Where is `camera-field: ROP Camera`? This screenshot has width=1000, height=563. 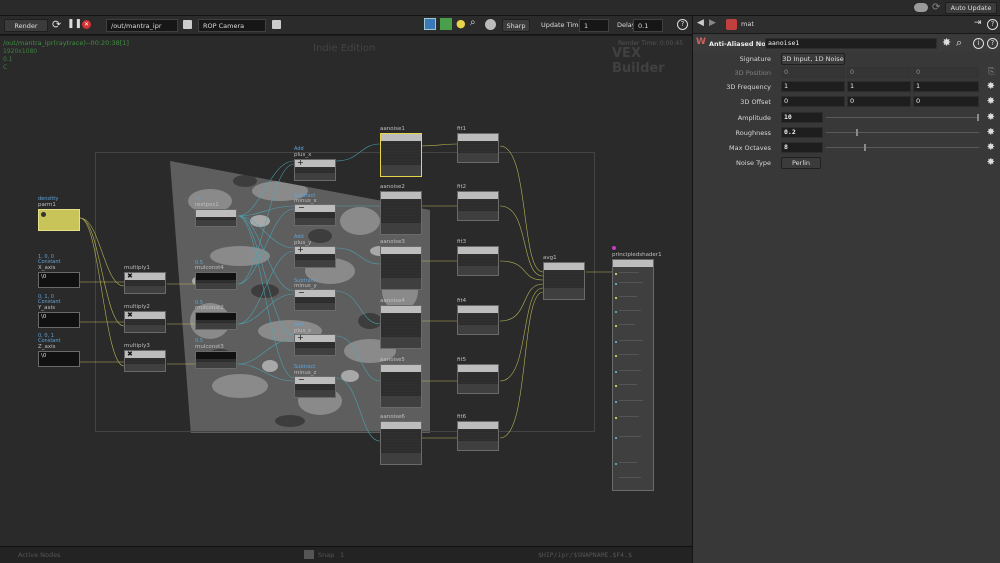 camera-field: ROP Camera is located at coordinates (232, 25).